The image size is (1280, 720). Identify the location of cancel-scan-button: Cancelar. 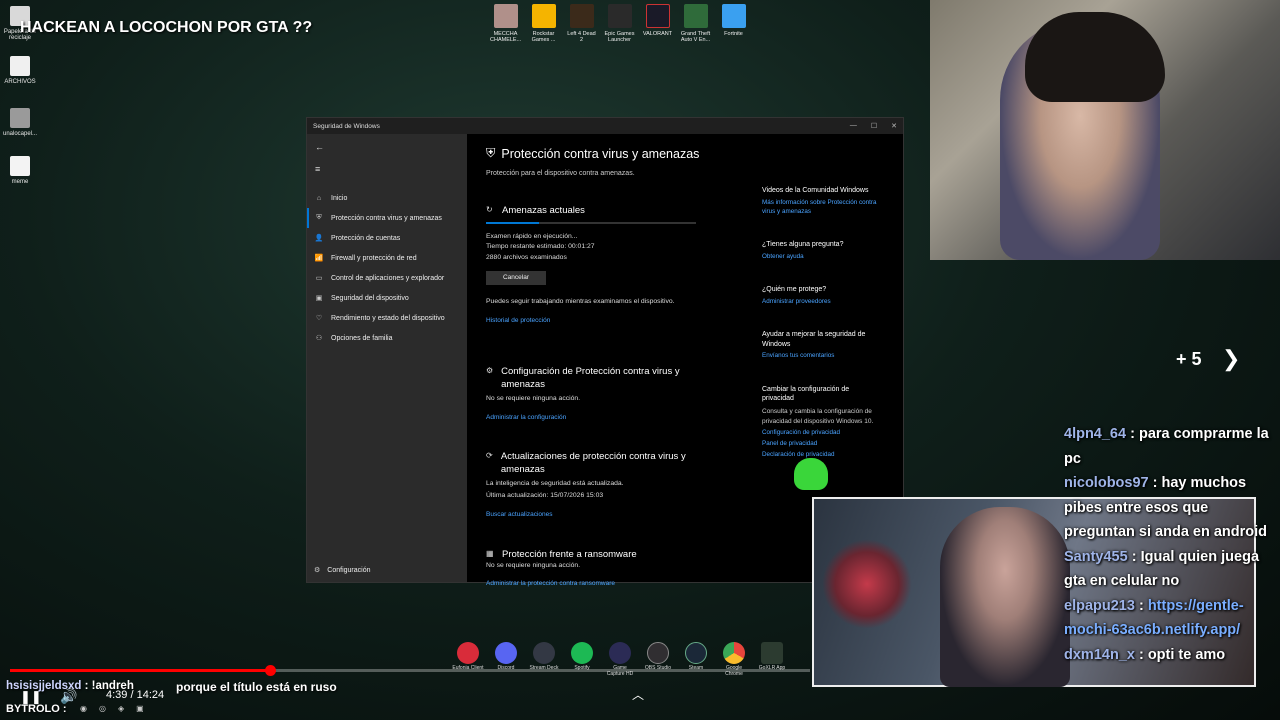
(516, 277).